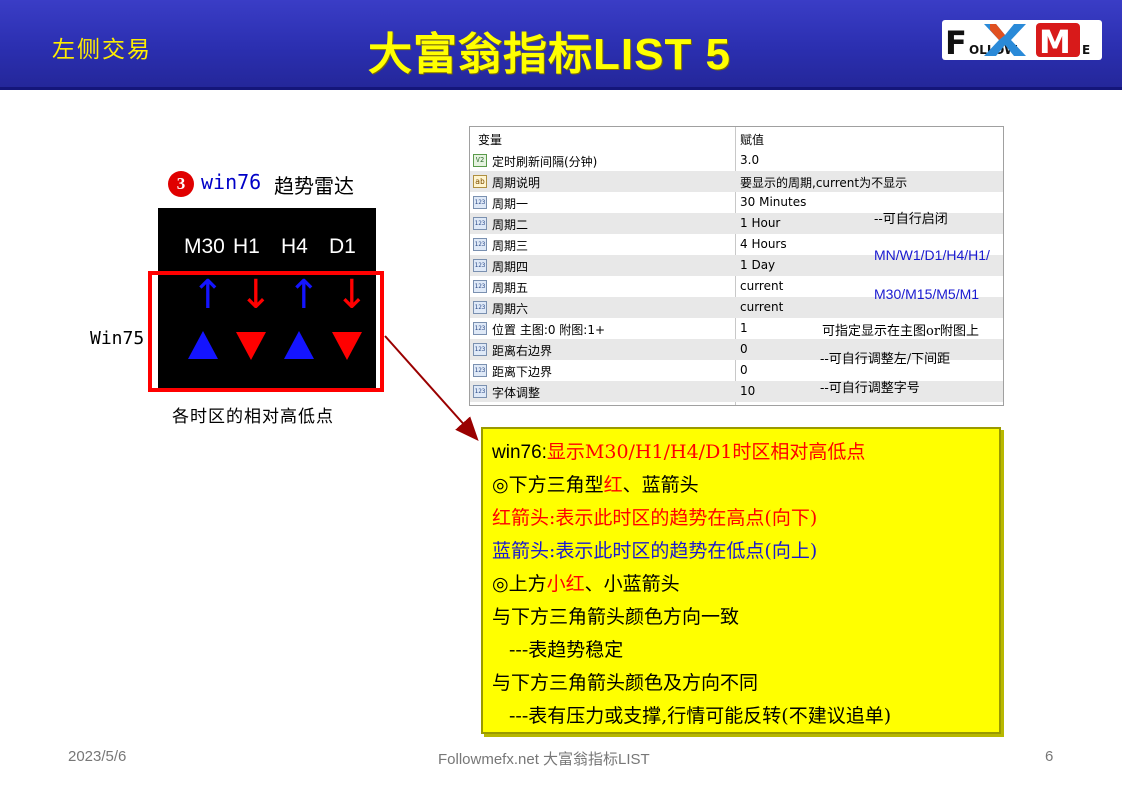 The image size is (1122, 793). I want to click on periods-list-2: M30/M15/M5/M1, so click(927, 294).